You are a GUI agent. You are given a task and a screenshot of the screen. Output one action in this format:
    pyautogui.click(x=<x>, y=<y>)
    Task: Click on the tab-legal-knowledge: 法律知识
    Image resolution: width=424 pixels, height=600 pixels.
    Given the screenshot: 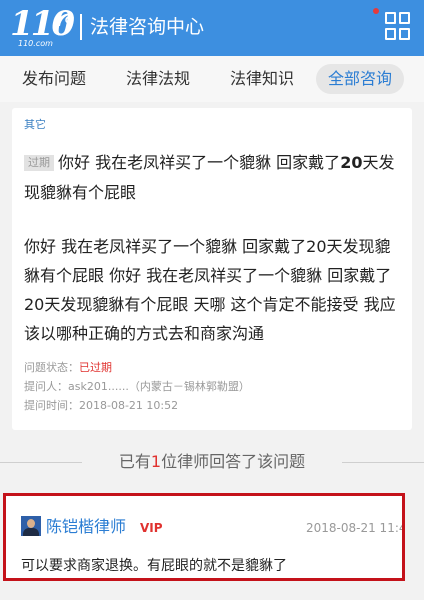 What is the action you would take?
    pyautogui.click(x=262, y=79)
    